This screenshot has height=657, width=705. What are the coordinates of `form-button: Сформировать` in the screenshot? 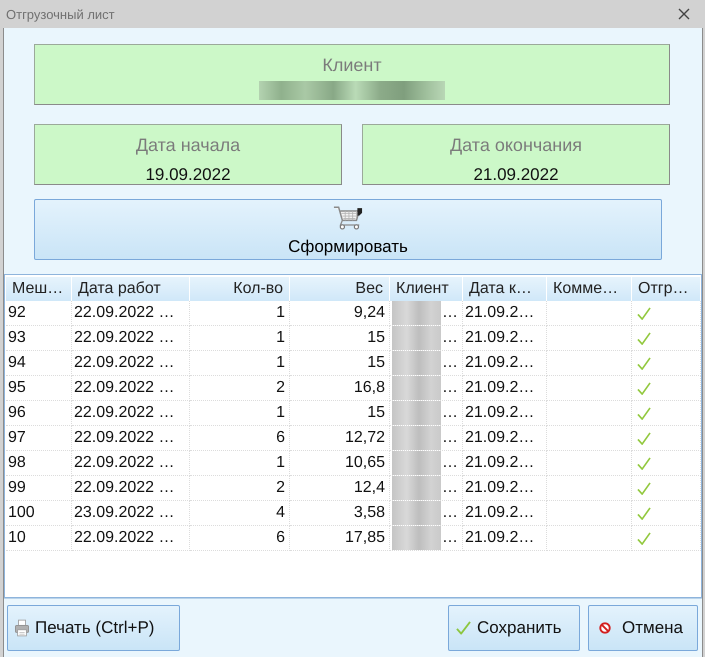 It's located at (348, 229).